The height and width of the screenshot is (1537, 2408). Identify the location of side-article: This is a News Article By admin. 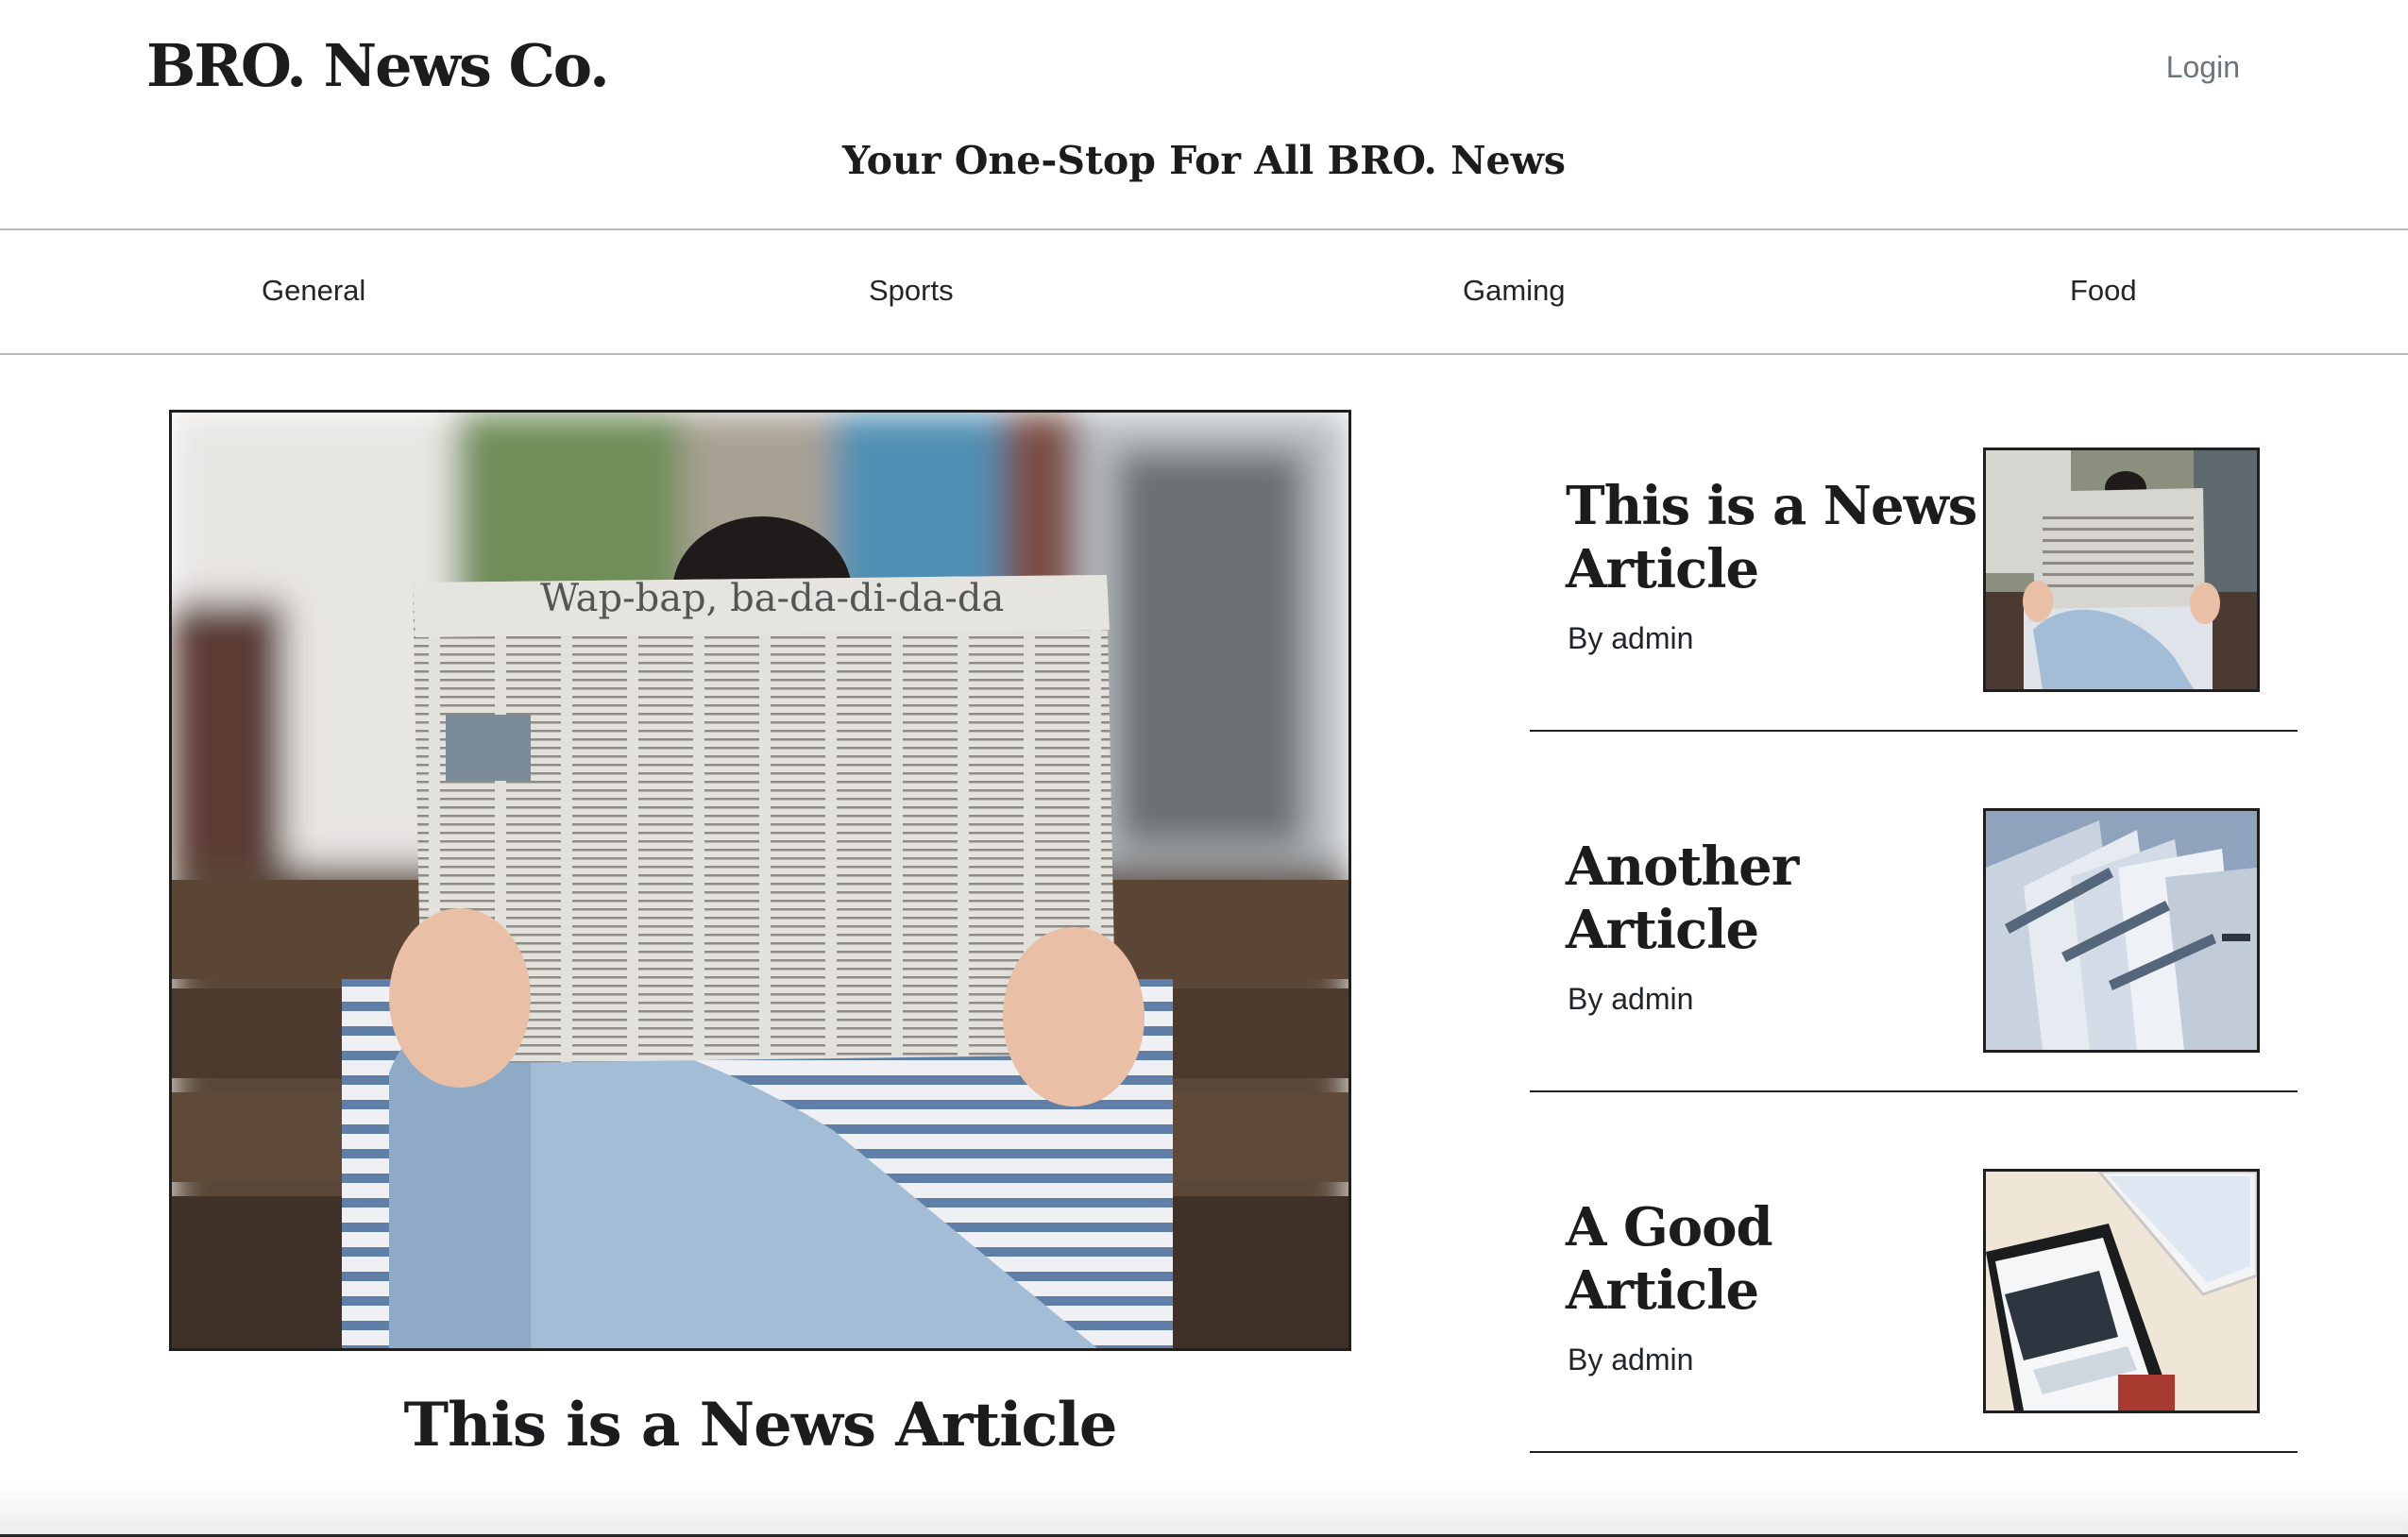
(1914, 551).